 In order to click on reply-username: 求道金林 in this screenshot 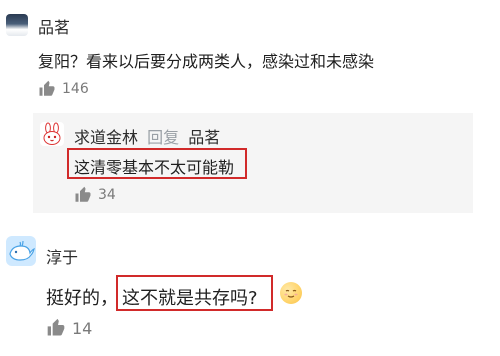, I will do `click(106, 137)`.